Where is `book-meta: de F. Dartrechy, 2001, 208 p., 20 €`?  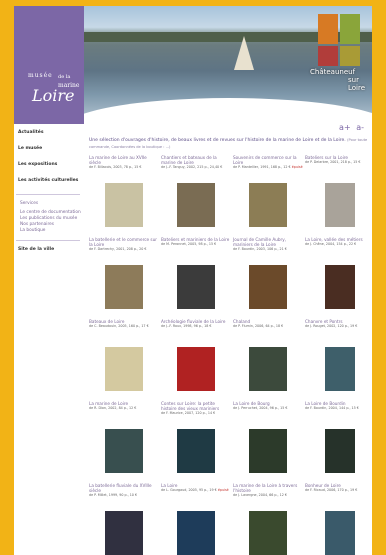
book-meta: de F. Dartrechy, 2001, 208 p., 20 € is located at coordinates (124, 249).